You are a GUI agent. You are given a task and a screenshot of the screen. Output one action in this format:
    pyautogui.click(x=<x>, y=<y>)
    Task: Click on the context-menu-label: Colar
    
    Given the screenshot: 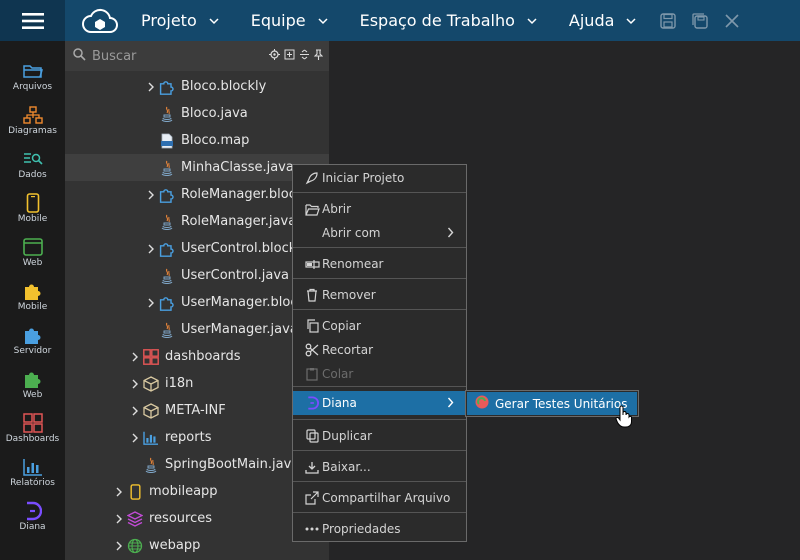 What is the action you would take?
    pyautogui.click(x=338, y=374)
    